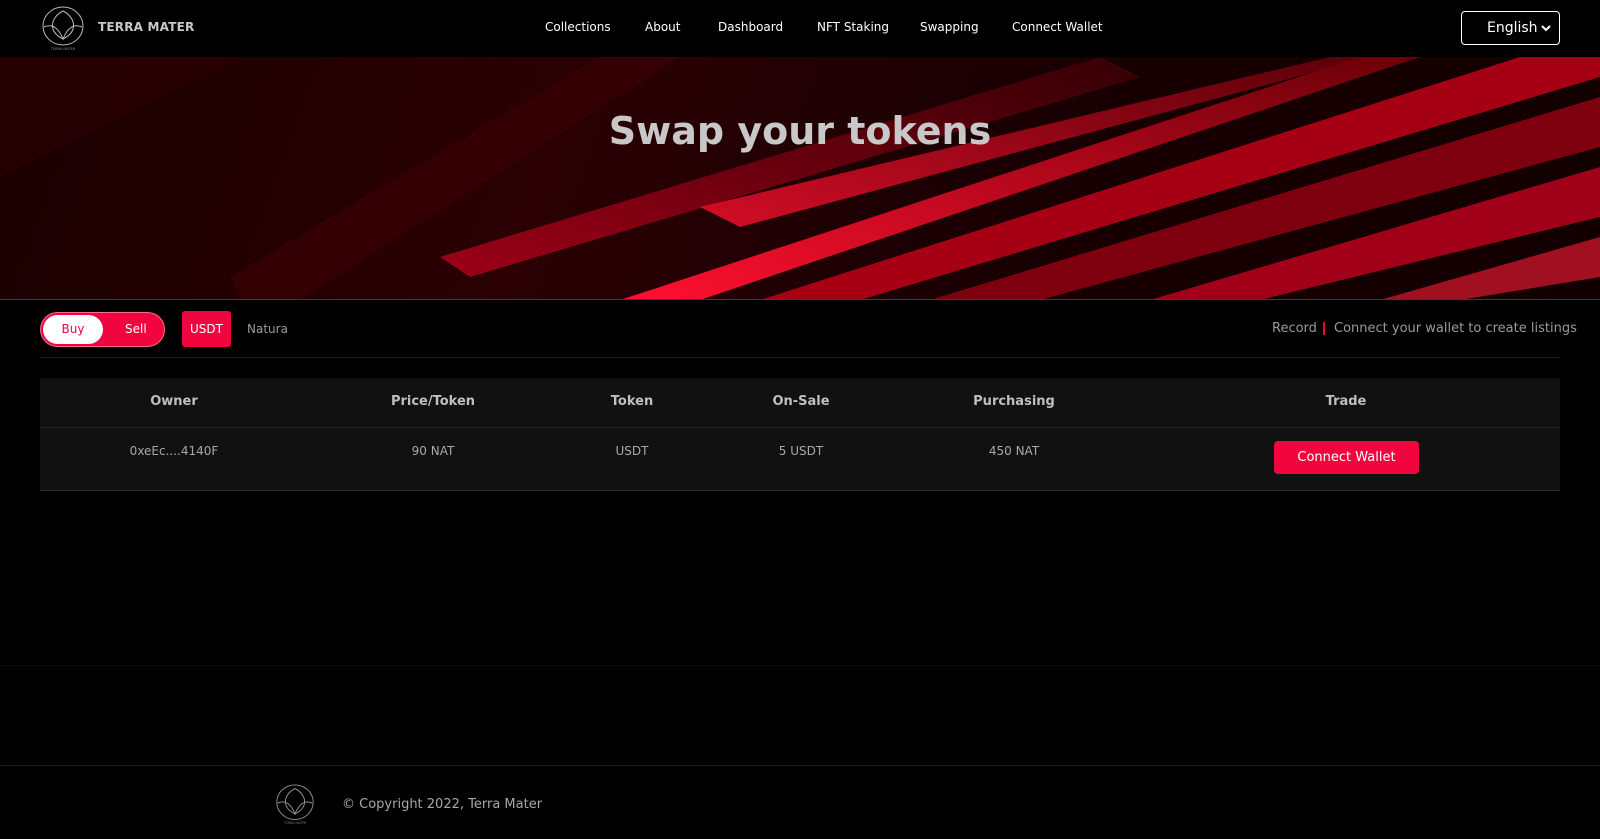 This screenshot has width=1600, height=839. I want to click on tab-usdt: USDT, so click(206, 329).